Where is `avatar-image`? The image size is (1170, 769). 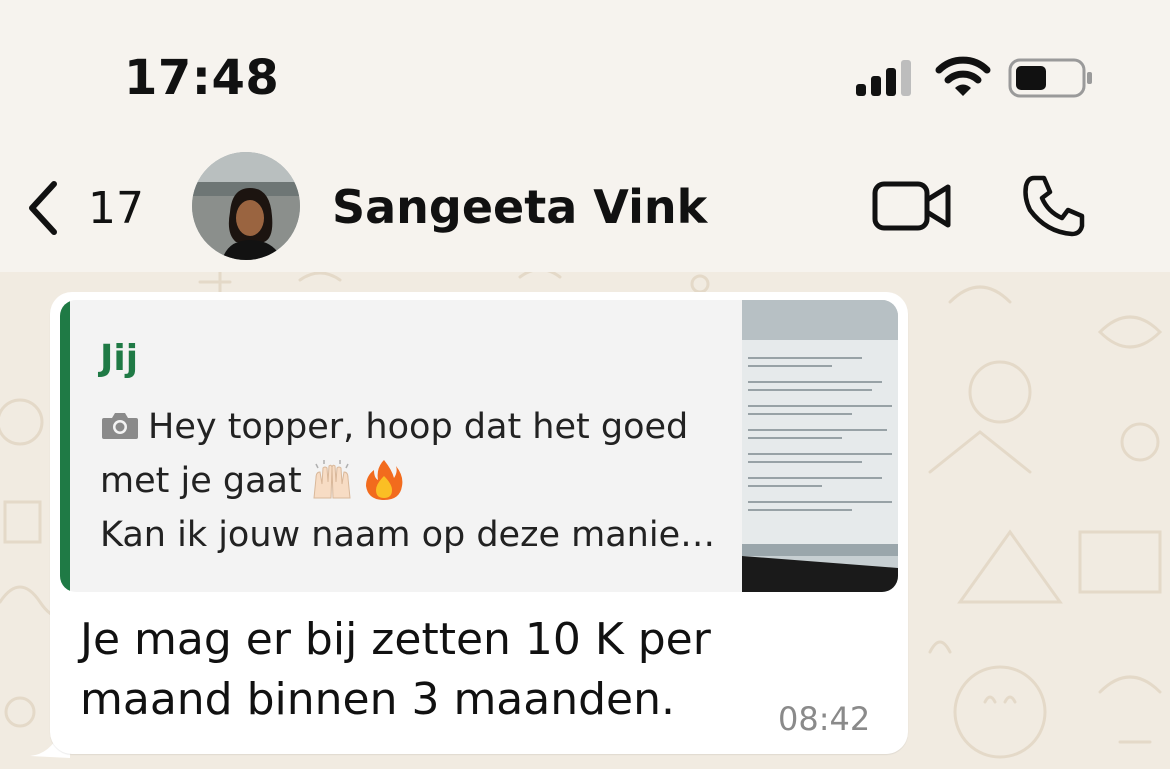 avatar-image is located at coordinates (246, 206).